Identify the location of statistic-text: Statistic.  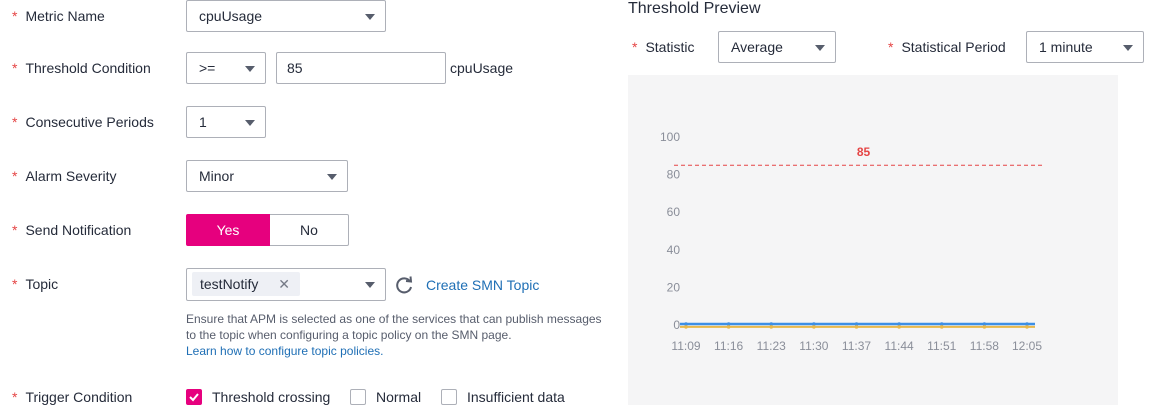
(670, 47).